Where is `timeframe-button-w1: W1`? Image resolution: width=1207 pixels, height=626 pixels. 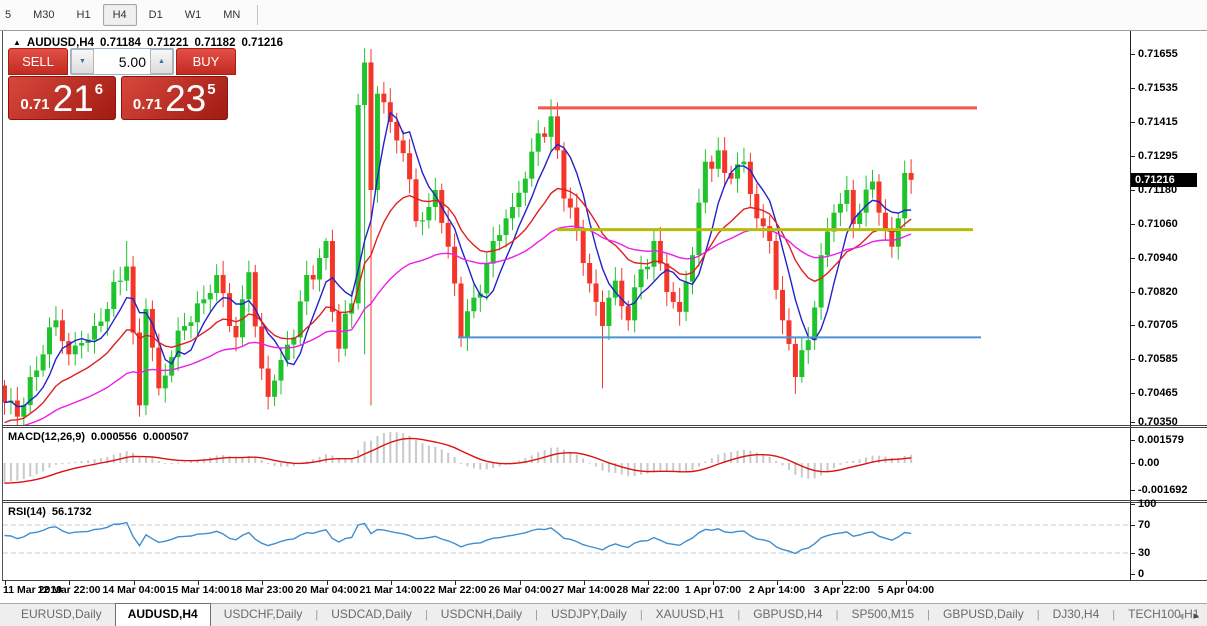
timeframe-button-w1: W1 is located at coordinates (193, 15).